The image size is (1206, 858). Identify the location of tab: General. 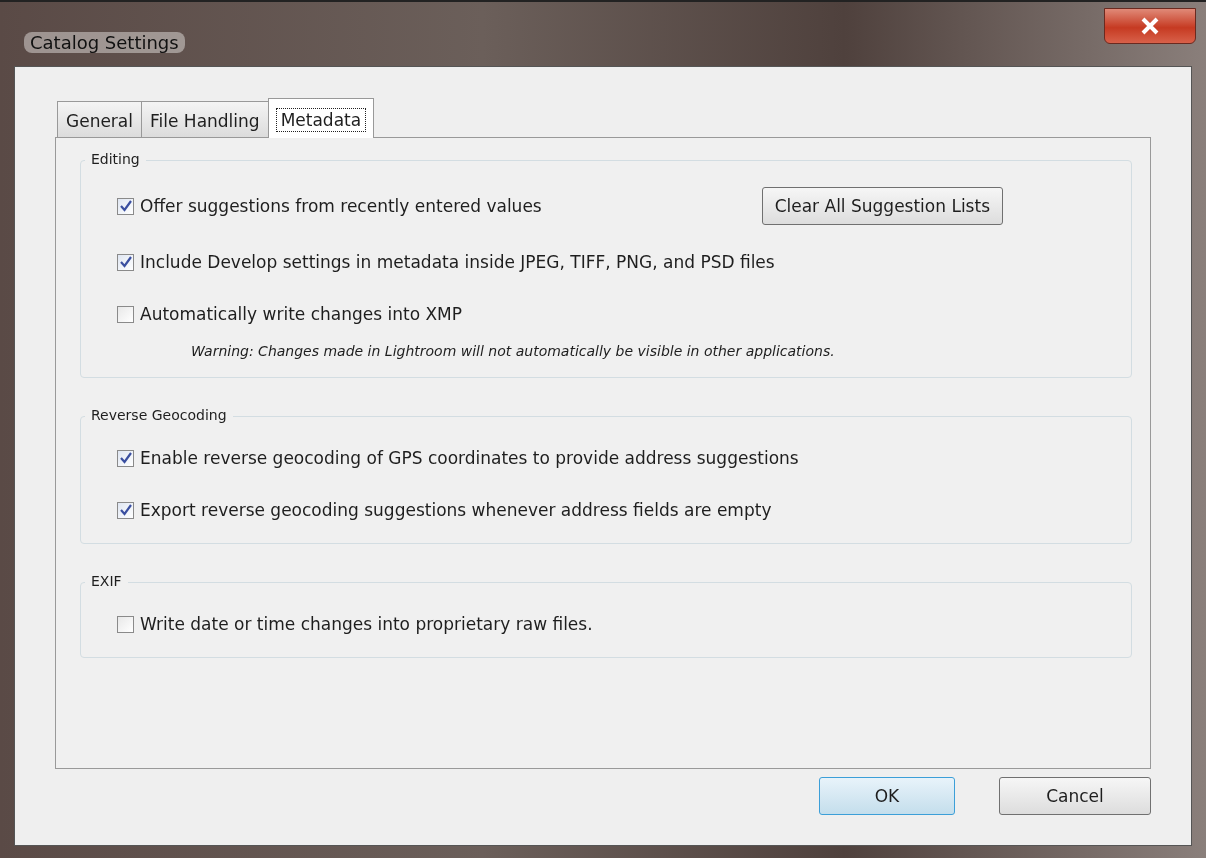
(99, 119).